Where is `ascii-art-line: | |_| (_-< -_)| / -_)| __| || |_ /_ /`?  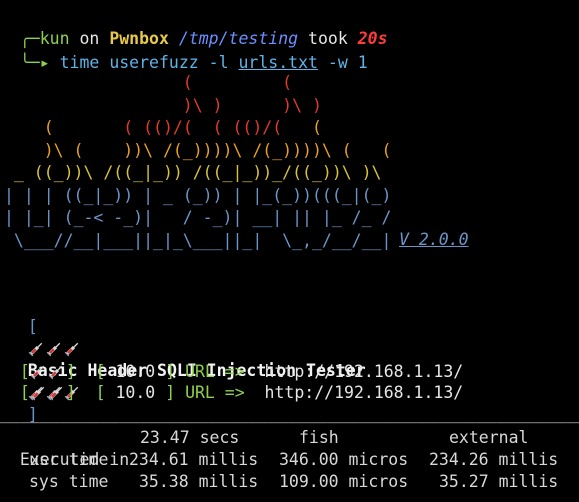
ascii-art-line: | |_| (_-< -_)| / -_)| __| || |_ /_ / is located at coordinates (202, 218).